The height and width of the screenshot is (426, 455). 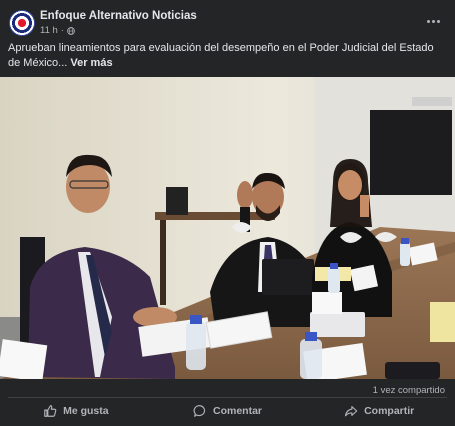 I want to click on page-name: Enfoque Alternativo Noticias, so click(x=118, y=16).